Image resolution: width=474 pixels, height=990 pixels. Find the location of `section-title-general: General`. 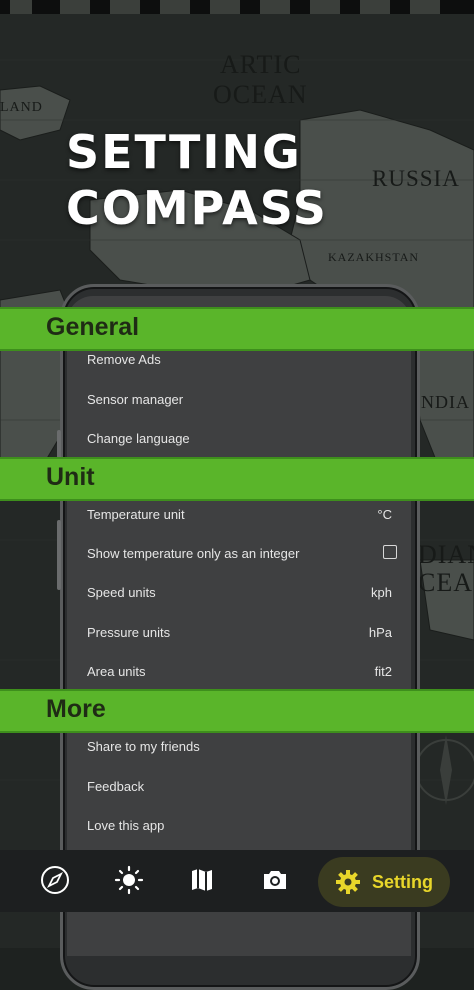

section-title-general: General is located at coordinates (93, 327).